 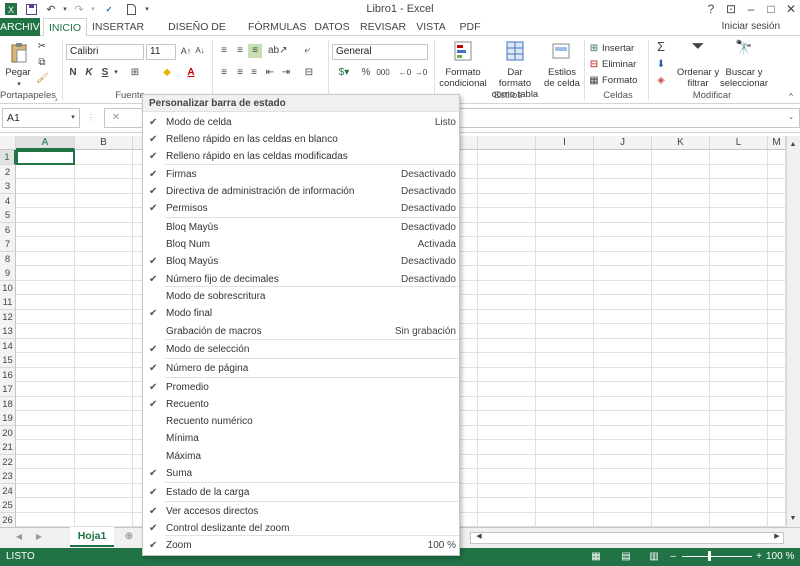 What do you see at coordinates (92, 537) in the screenshot?
I see `sheet-tab-hoja1: Hoja1` at bounding box center [92, 537].